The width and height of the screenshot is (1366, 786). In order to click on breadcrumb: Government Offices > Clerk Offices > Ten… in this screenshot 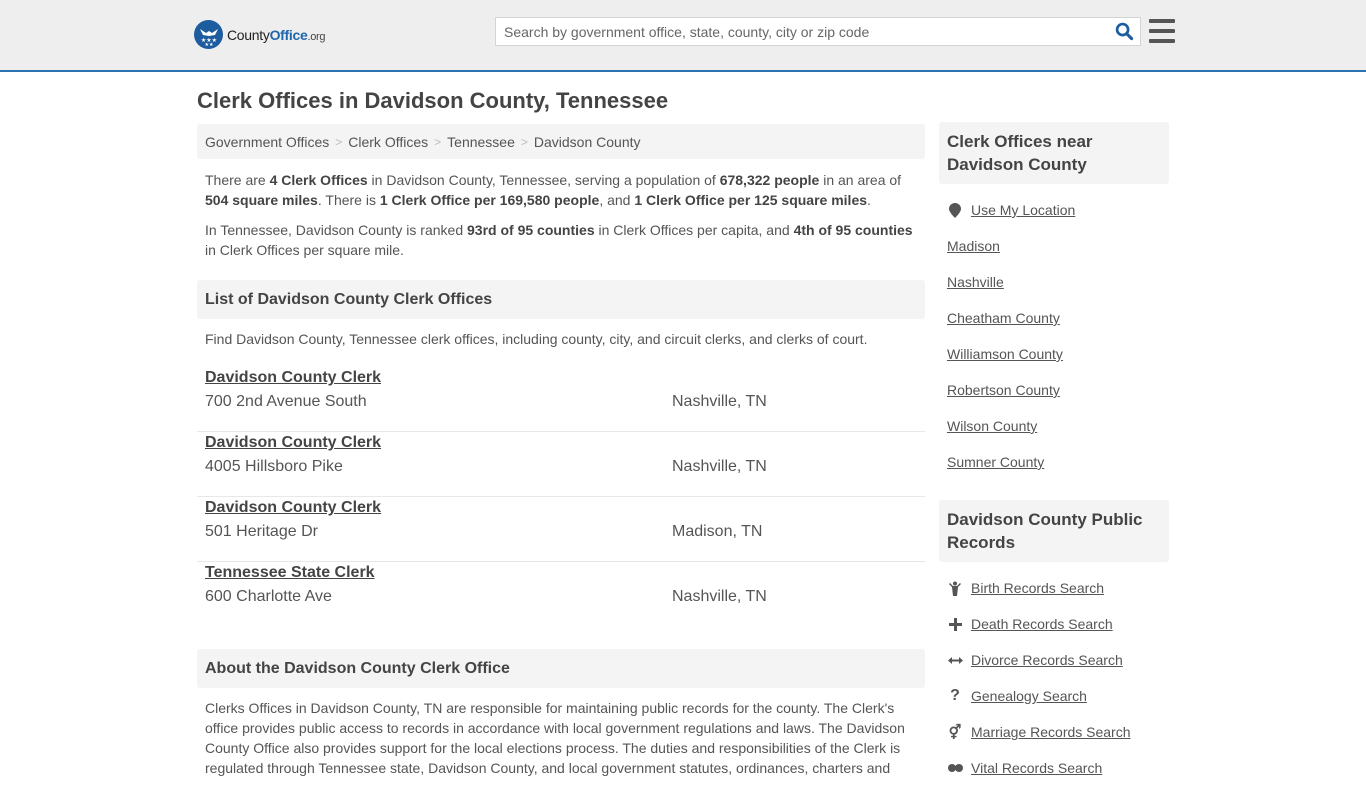, I will do `click(561, 141)`.